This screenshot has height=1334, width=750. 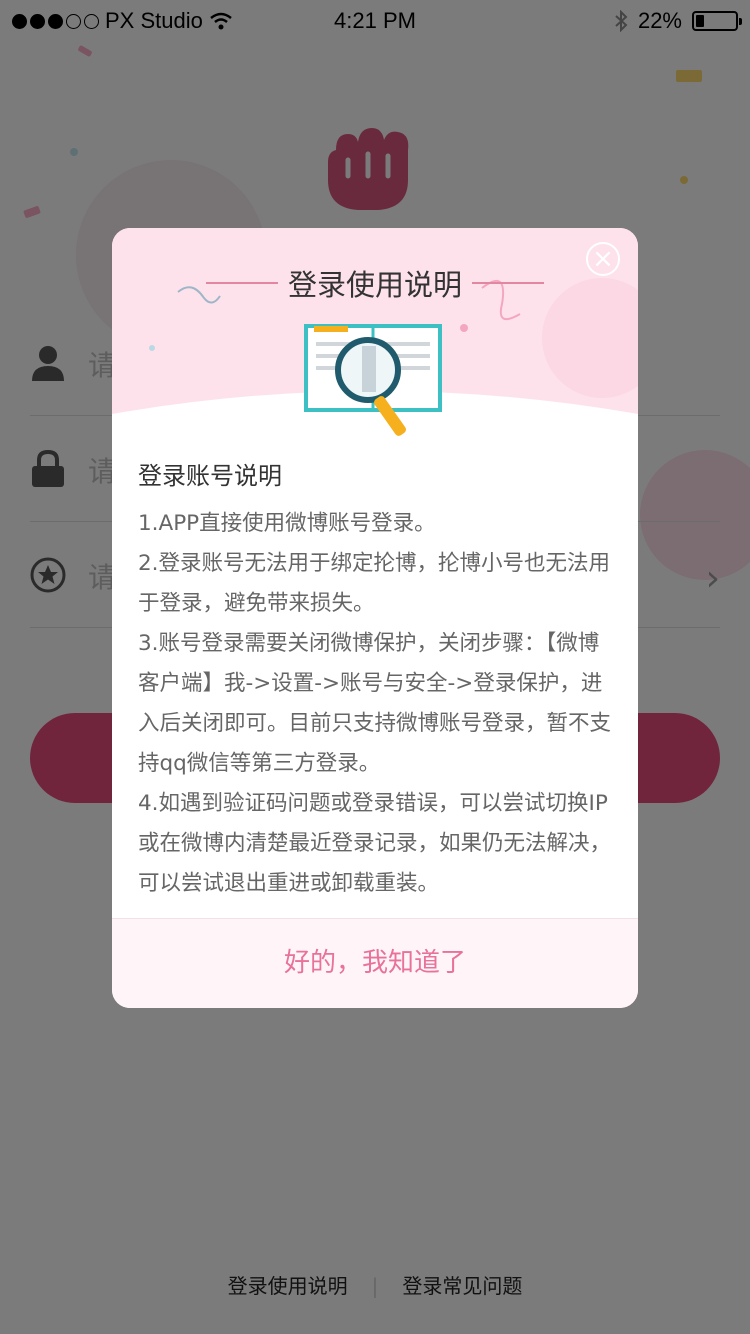 What do you see at coordinates (241, 283) in the screenshot?
I see `title-divider-left` at bounding box center [241, 283].